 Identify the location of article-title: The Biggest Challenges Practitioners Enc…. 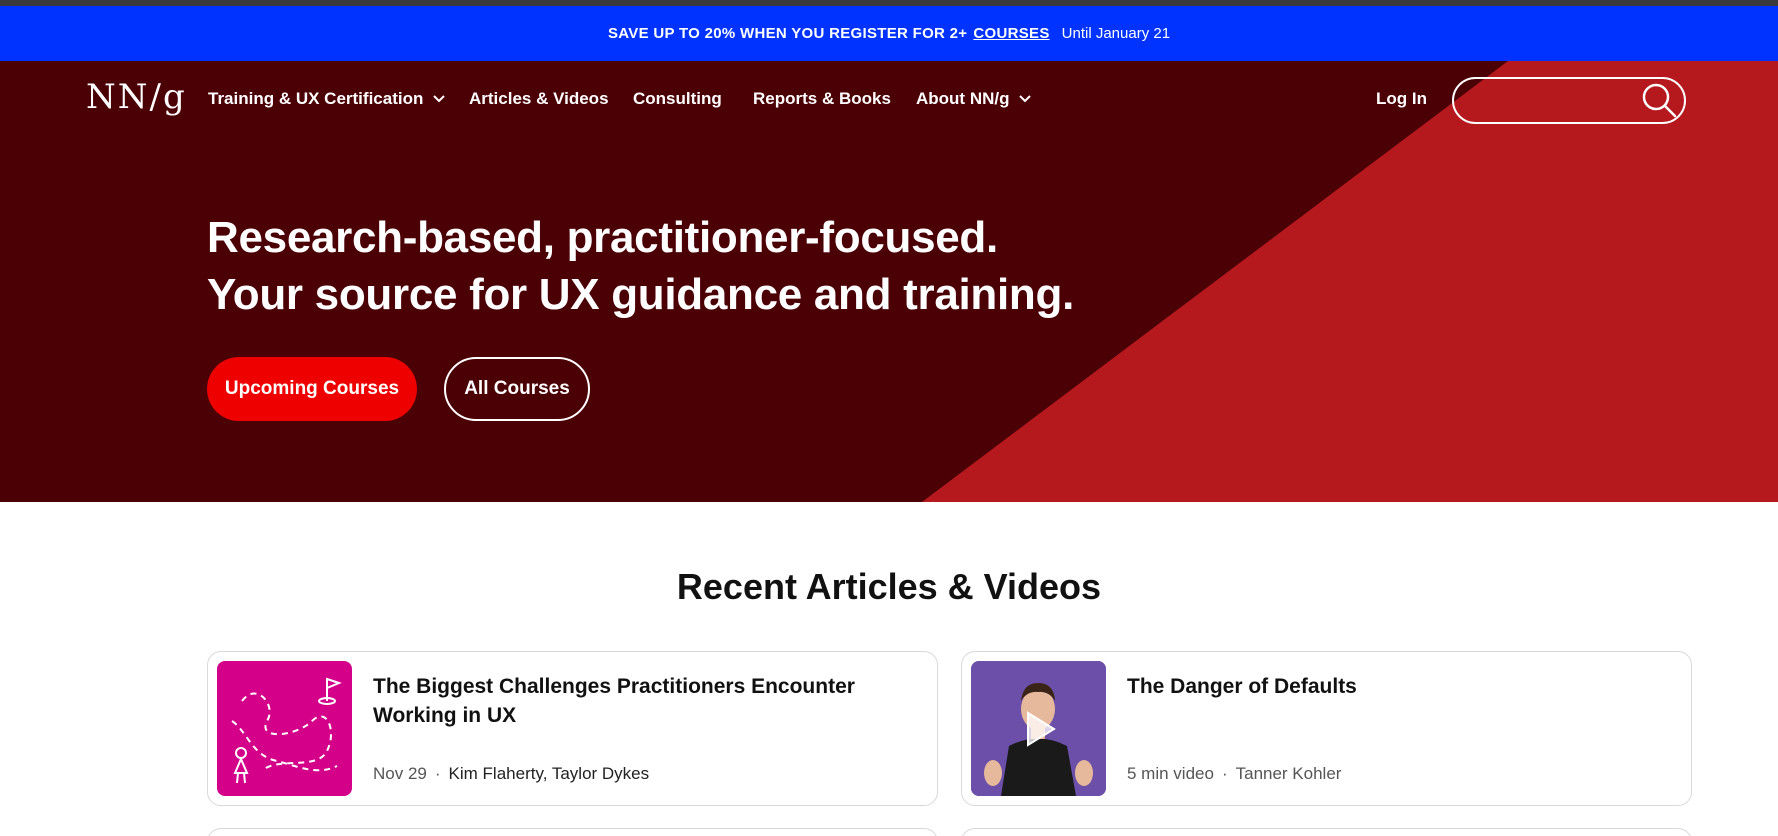
(648, 701).